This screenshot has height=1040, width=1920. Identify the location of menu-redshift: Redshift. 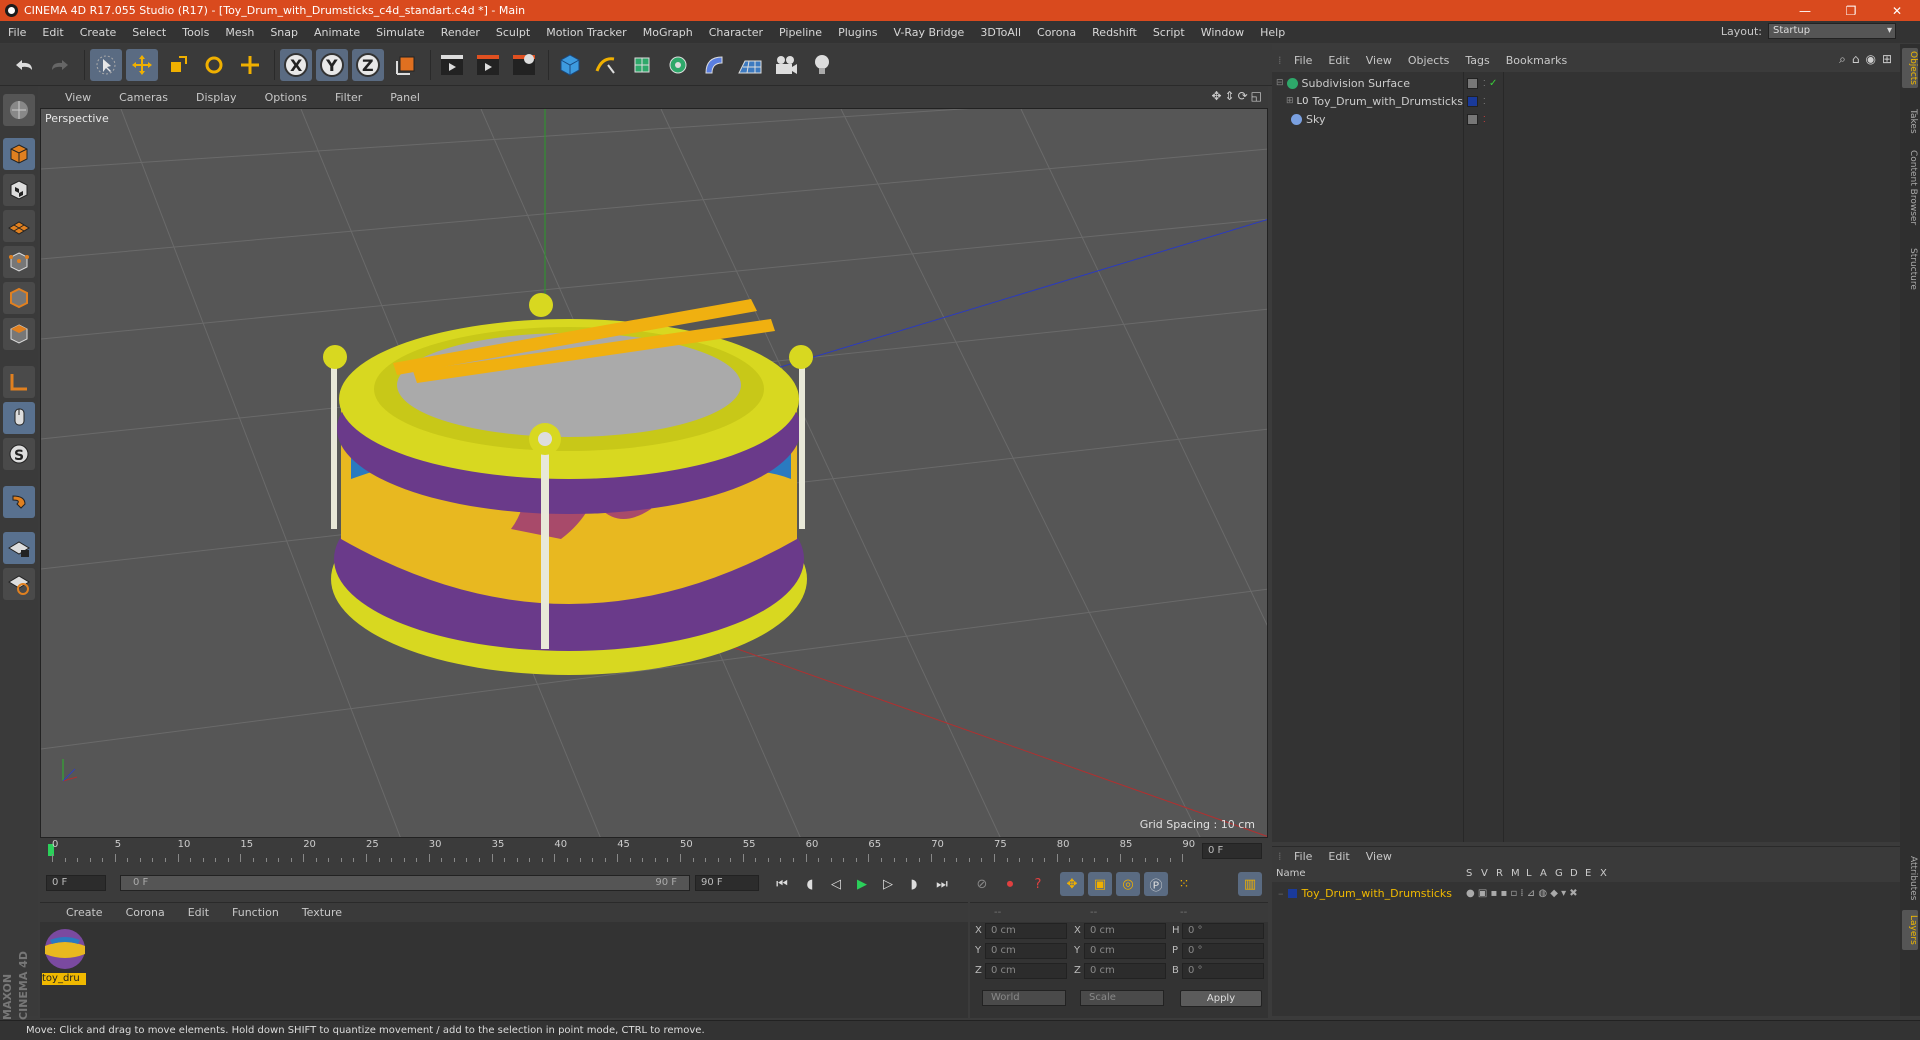
(1114, 32).